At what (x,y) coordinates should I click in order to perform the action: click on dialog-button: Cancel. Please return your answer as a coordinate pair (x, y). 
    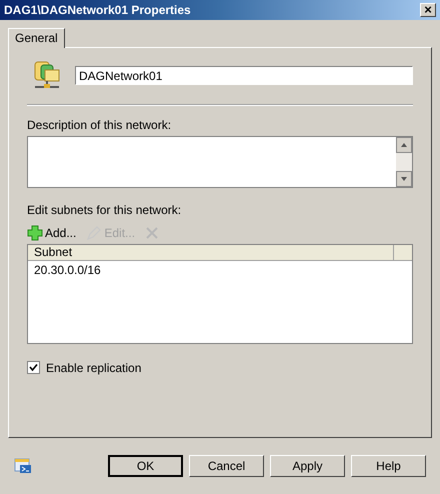
    Looking at the image, I should click on (226, 466).